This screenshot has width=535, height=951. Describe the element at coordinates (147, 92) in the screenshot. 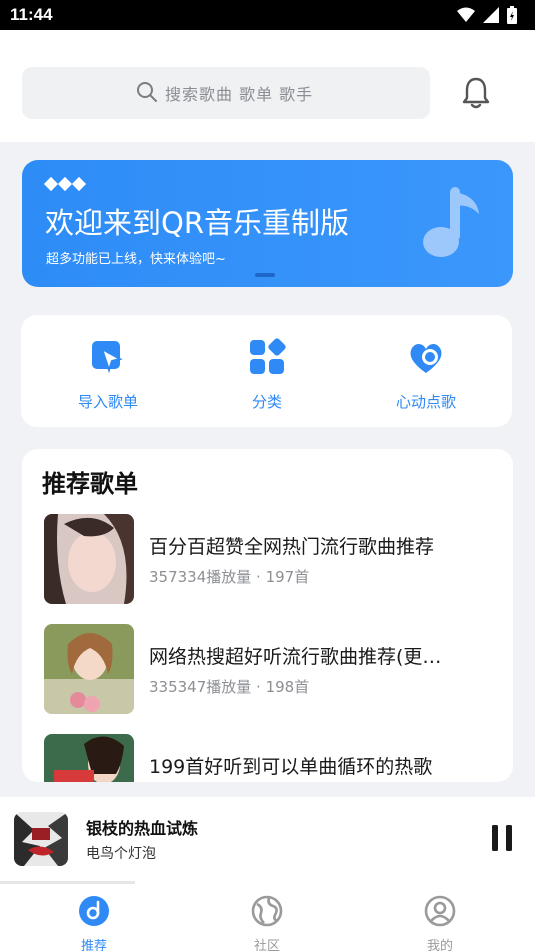

I see `search-icon` at that location.